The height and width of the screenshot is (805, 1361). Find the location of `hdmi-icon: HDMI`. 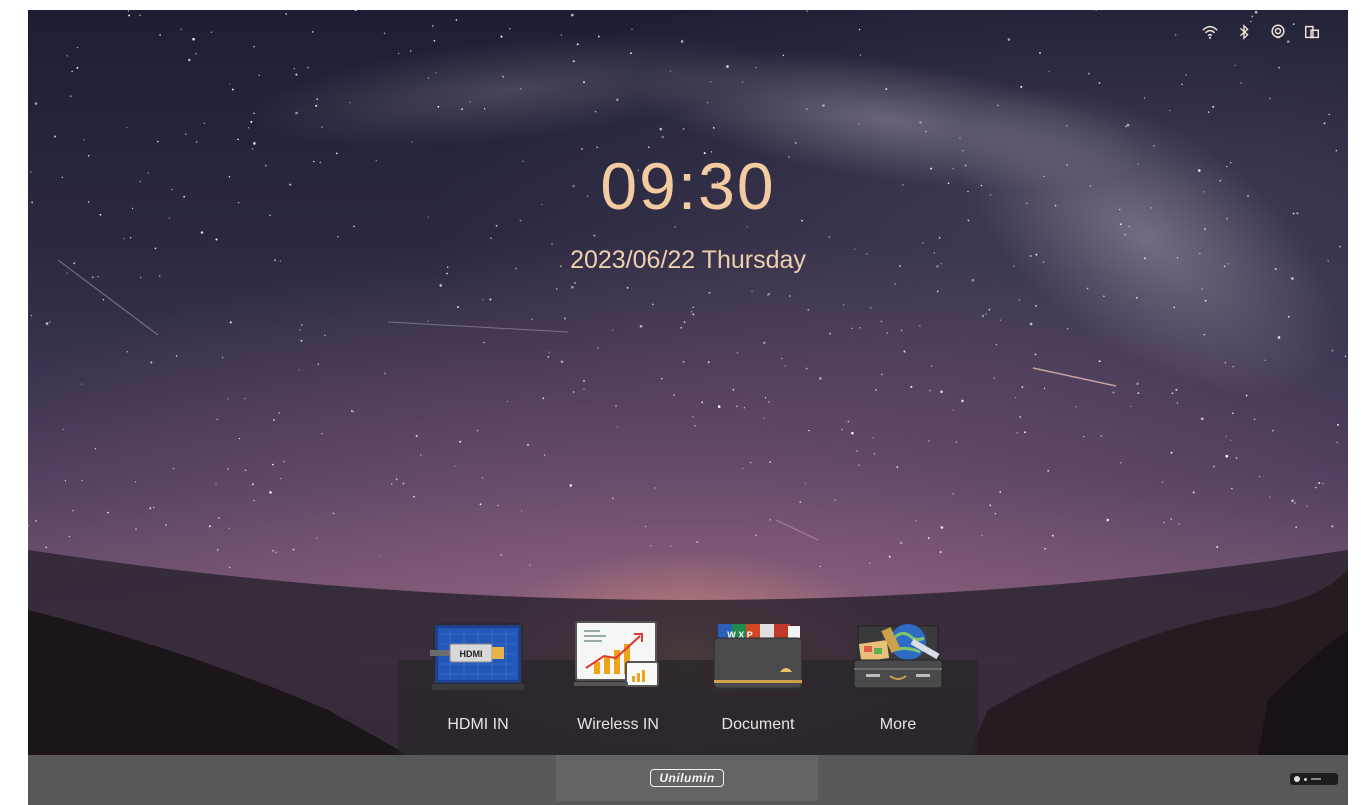

hdmi-icon: HDMI is located at coordinates (477, 656).